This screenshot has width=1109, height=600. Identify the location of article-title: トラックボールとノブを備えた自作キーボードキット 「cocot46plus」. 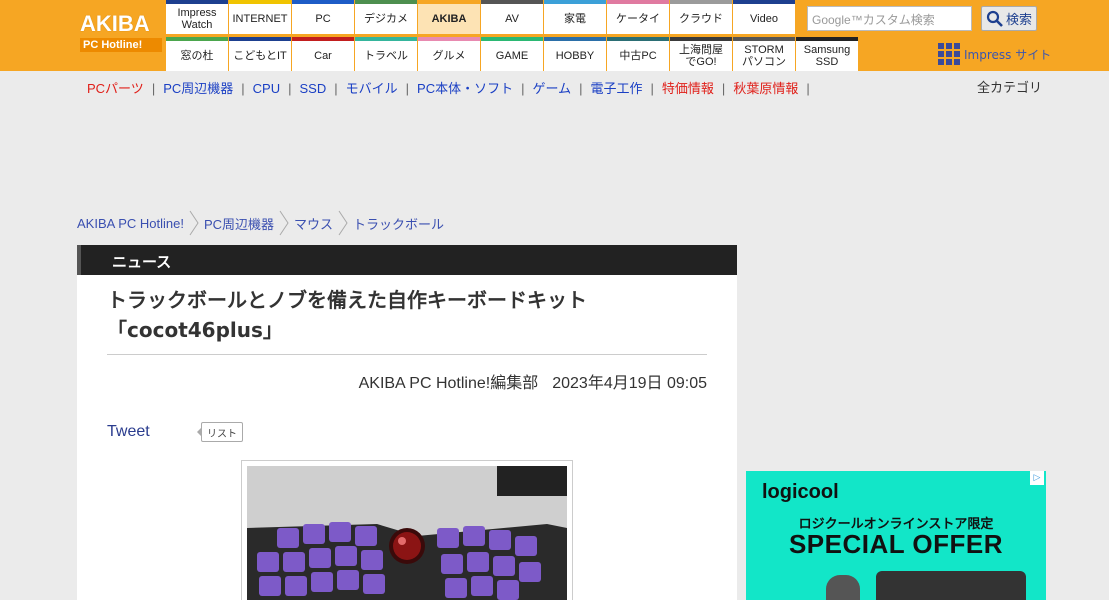
(377, 315).